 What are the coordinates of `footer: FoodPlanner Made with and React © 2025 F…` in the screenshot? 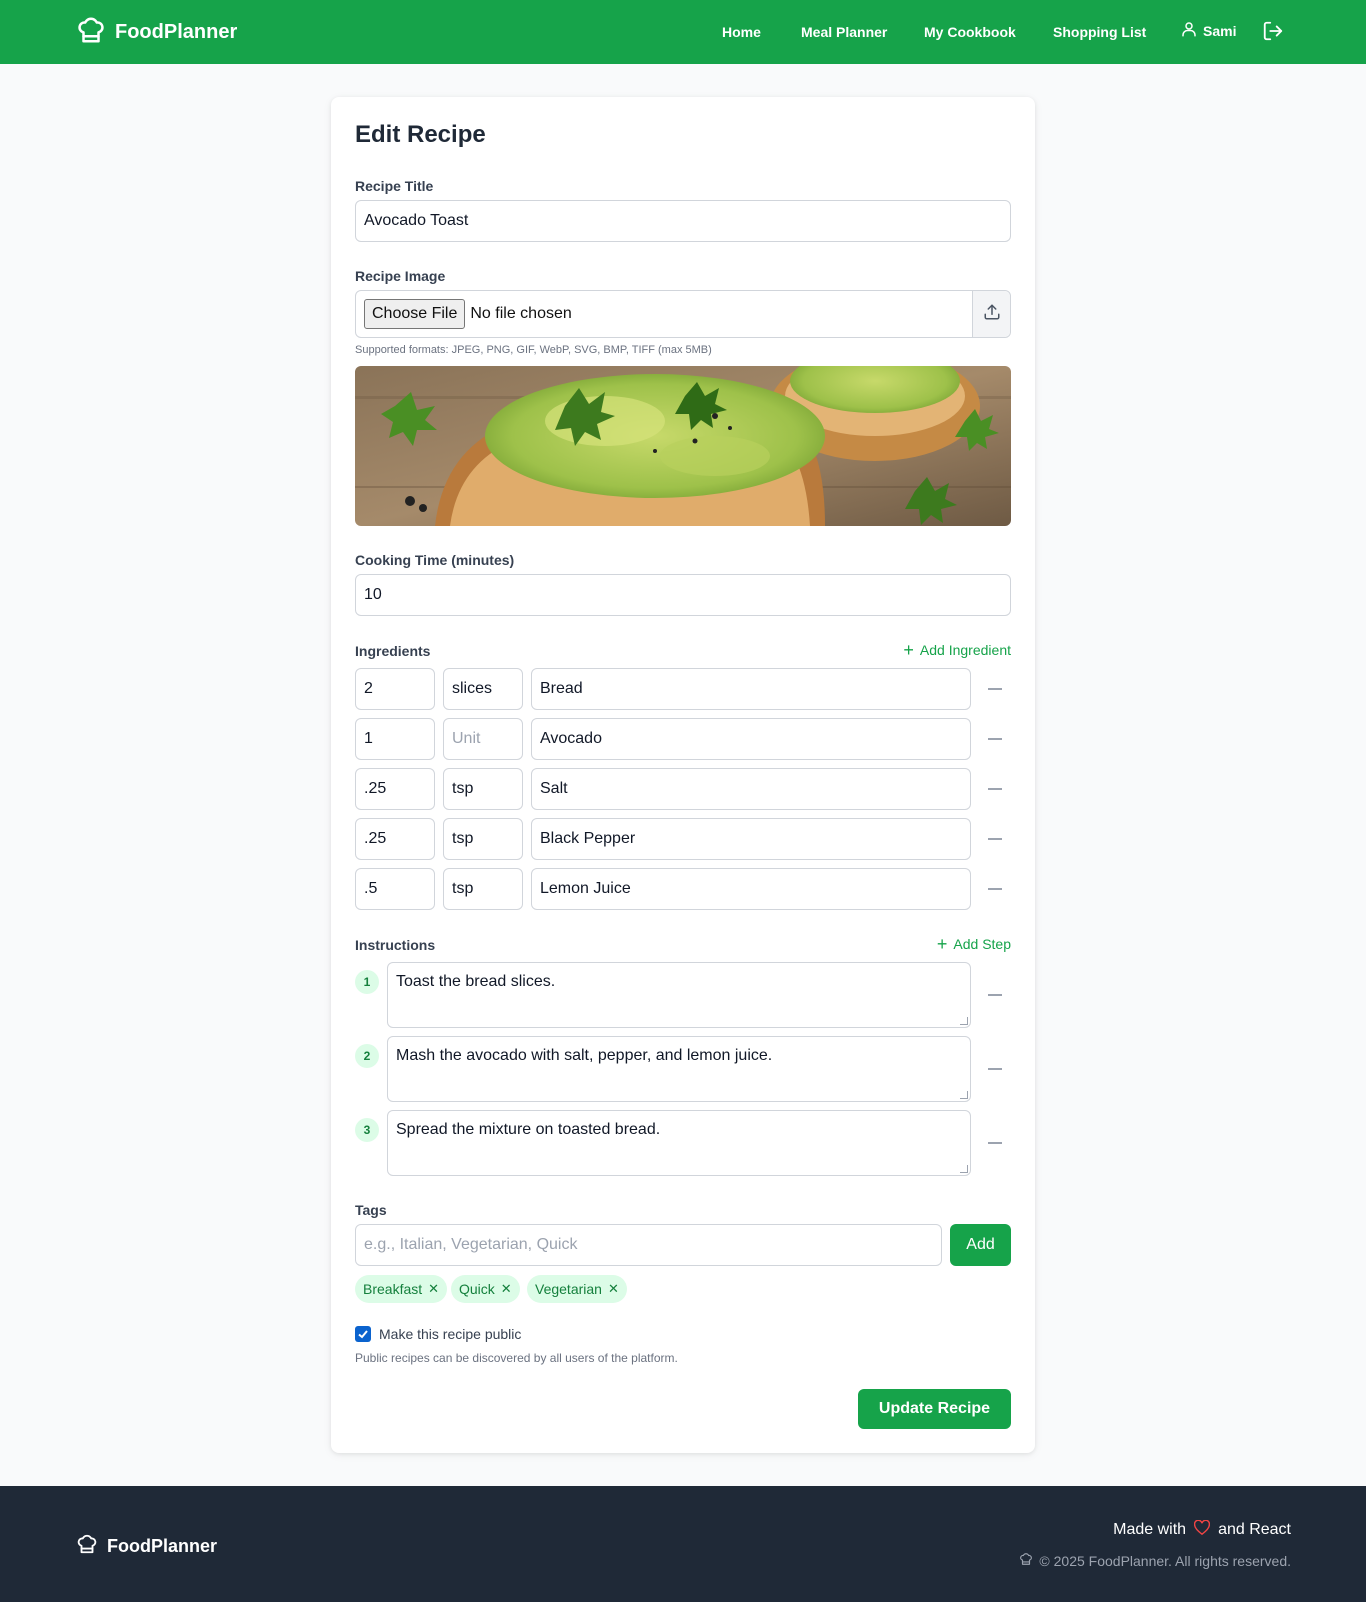 It's located at (683, 1544).